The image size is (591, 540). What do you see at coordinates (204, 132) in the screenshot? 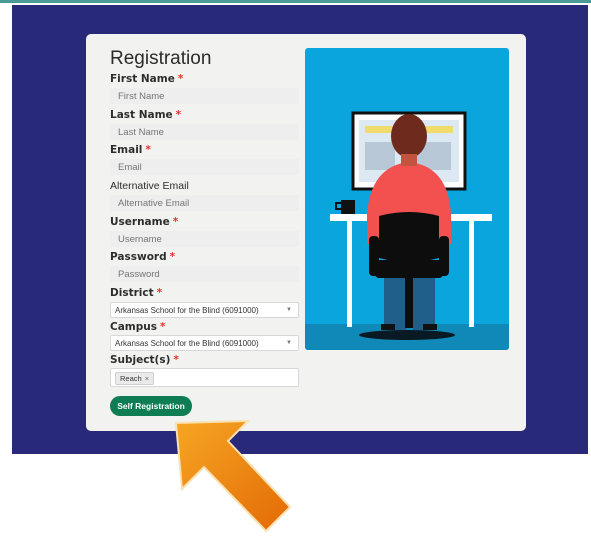
I see `last-name-input` at bounding box center [204, 132].